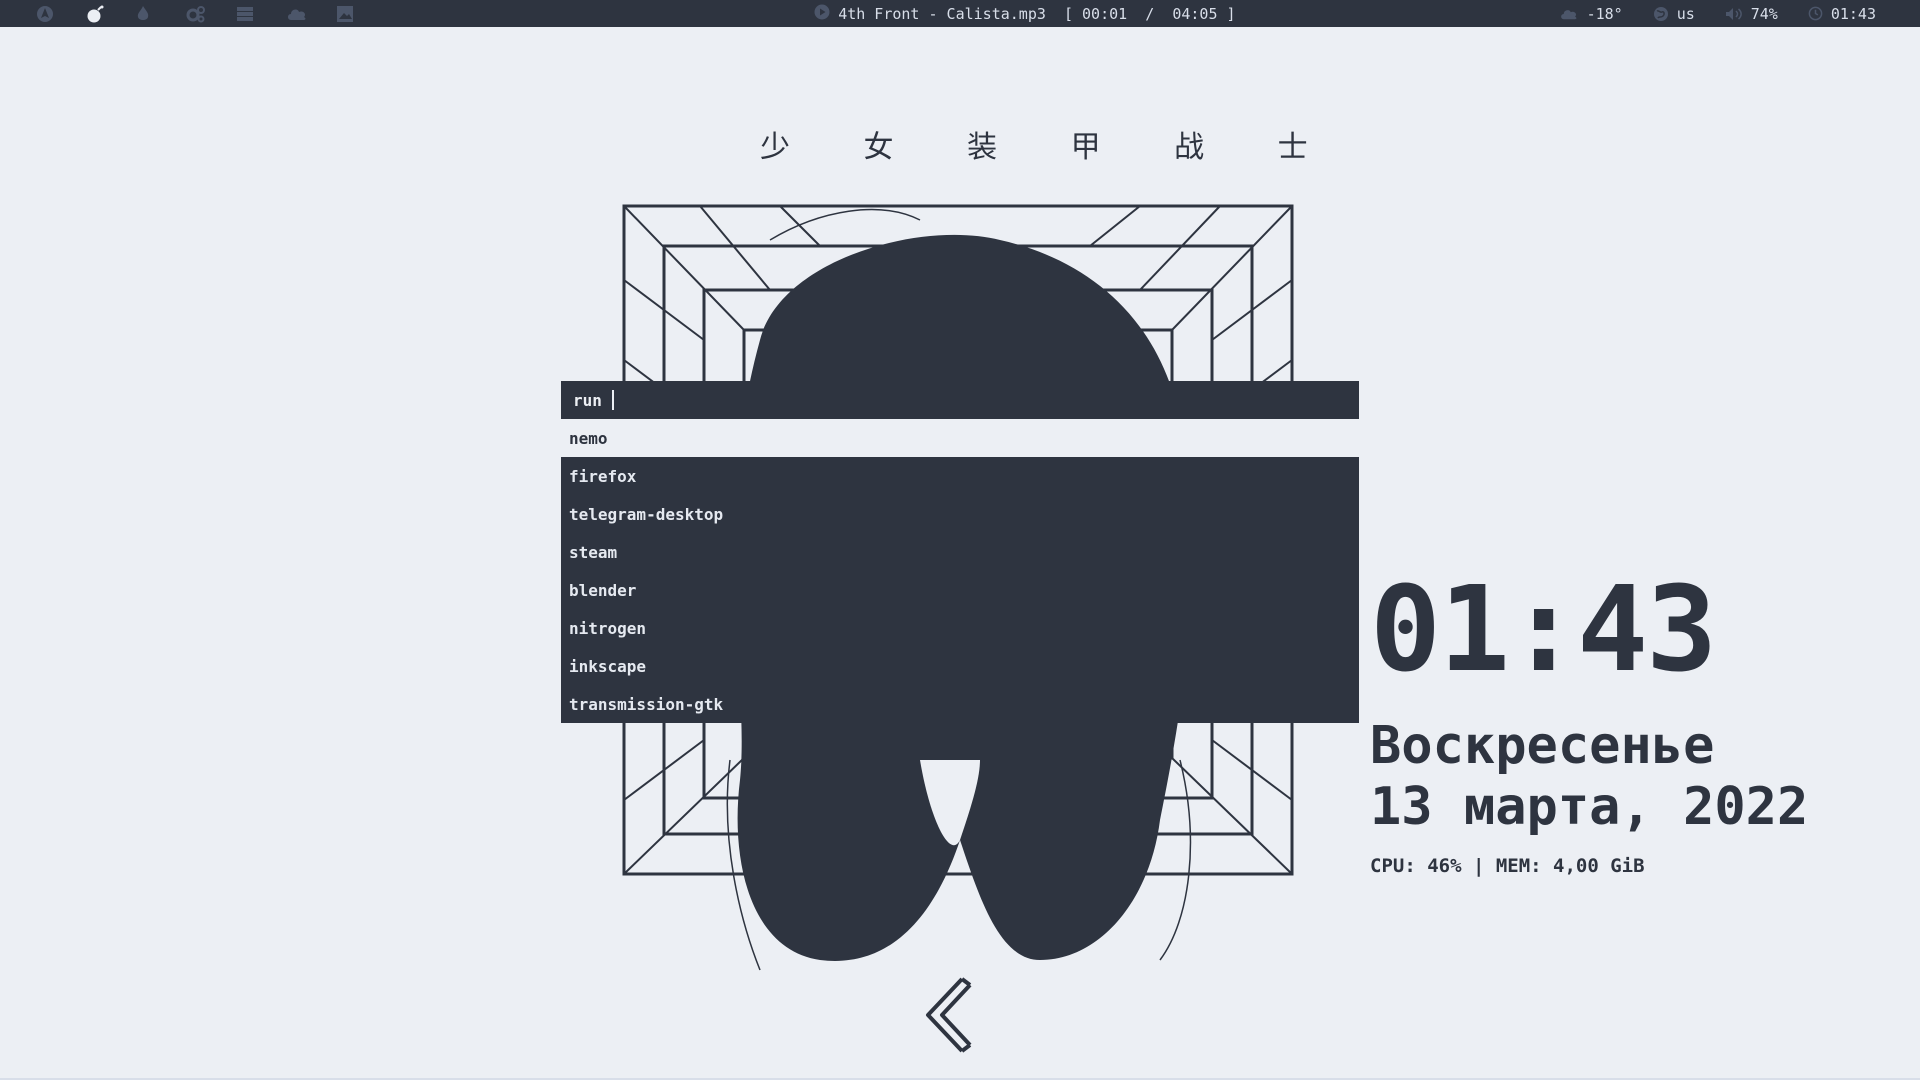 The height and width of the screenshot is (1080, 1920). What do you see at coordinates (960, 590) in the screenshot?
I see `launcher-result-blender: blender` at bounding box center [960, 590].